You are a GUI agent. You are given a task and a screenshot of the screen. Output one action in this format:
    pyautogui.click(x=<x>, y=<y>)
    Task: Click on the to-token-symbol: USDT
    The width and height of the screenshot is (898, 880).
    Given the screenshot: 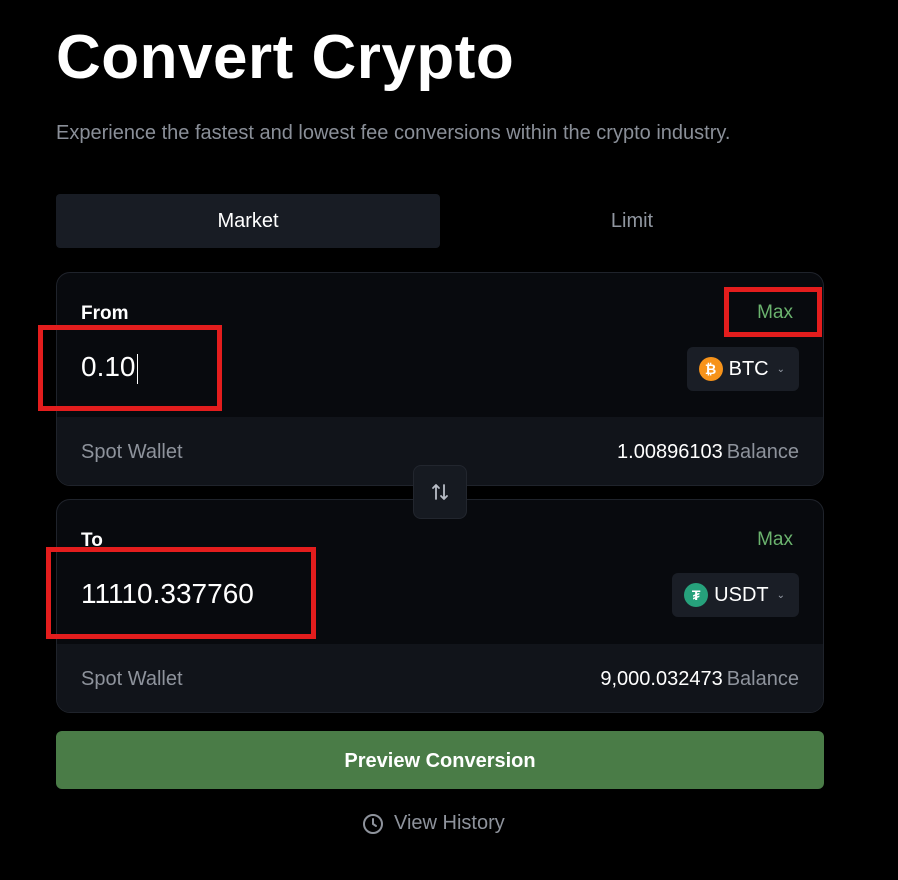 What is the action you would take?
    pyautogui.click(x=741, y=594)
    